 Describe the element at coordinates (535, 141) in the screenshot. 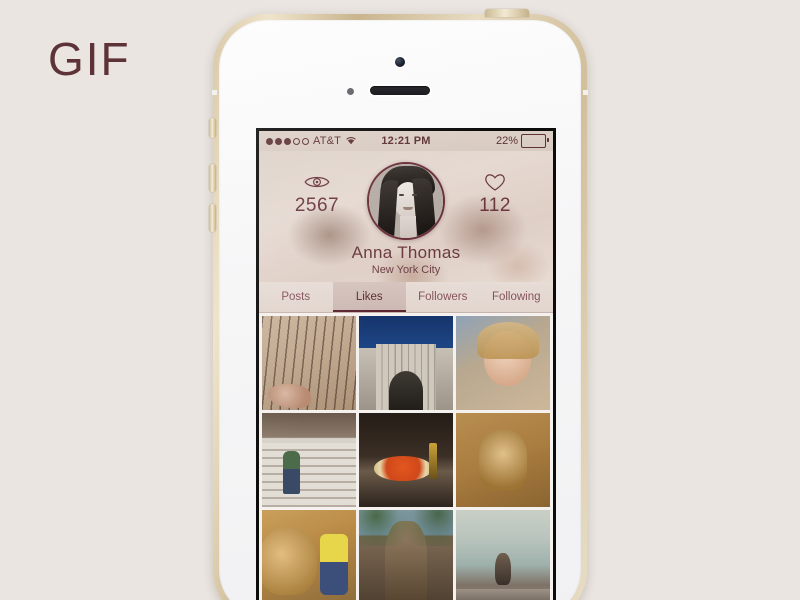

I see `battery-icon` at that location.